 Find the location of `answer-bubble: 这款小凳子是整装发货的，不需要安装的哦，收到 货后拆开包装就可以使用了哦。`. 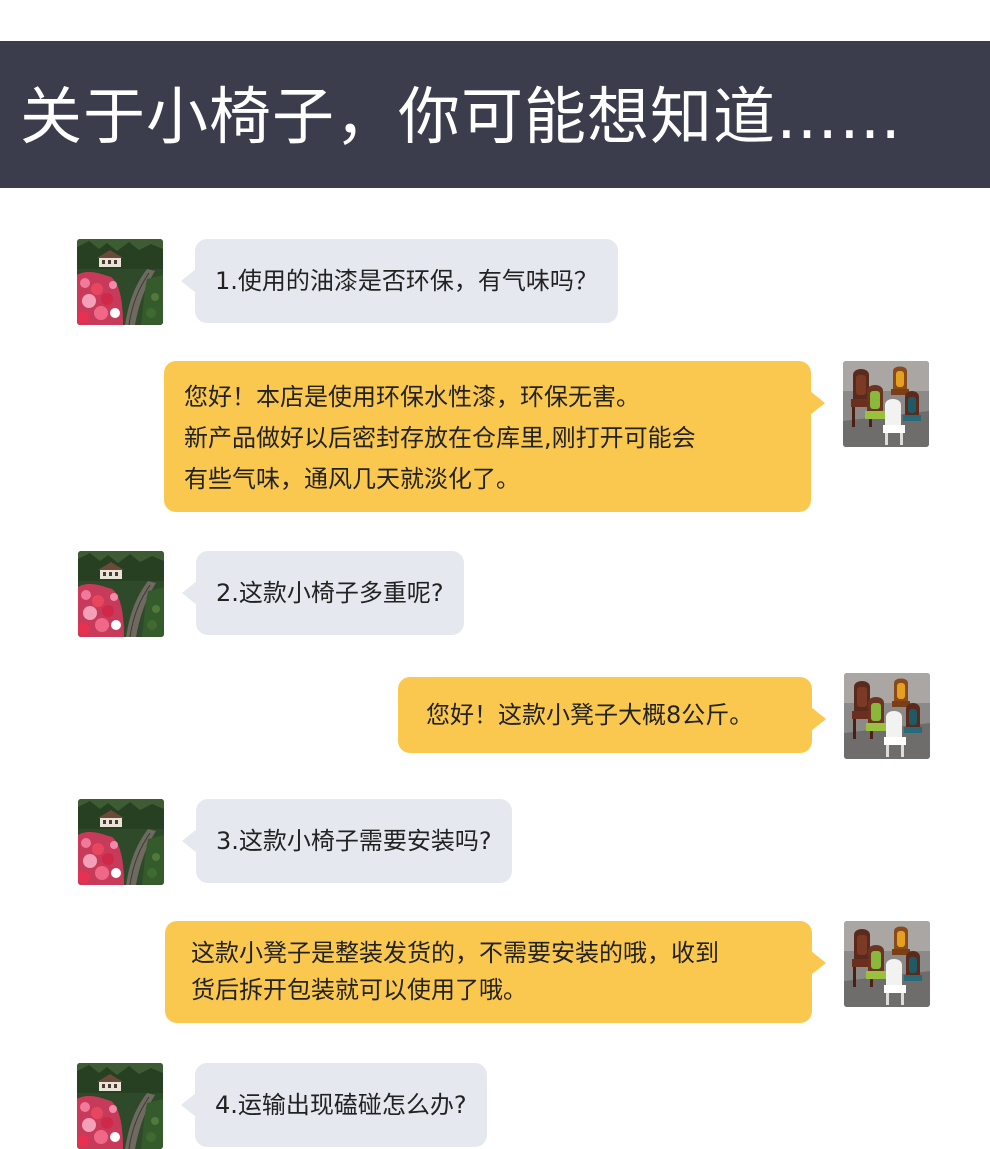

answer-bubble: 这款小凳子是整装发货的，不需要安装的哦，收到 货后拆开包装就可以使用了哦。 is located at coordinates (495, 972).